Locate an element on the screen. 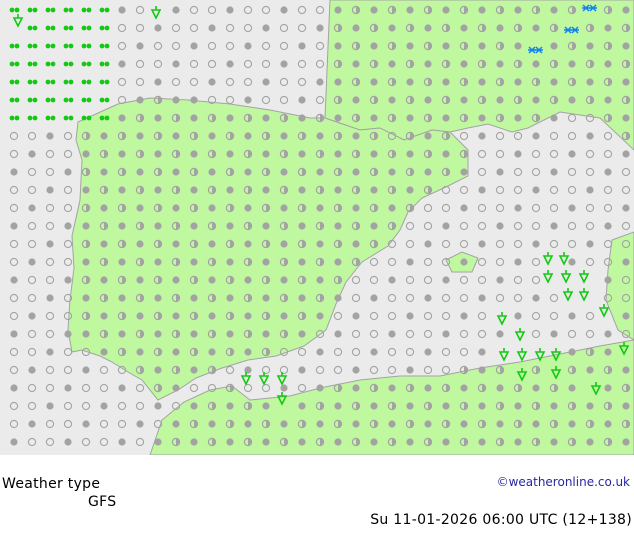  credit-link: ©weatheronline.co.uk is located at coordinates (563, 482).